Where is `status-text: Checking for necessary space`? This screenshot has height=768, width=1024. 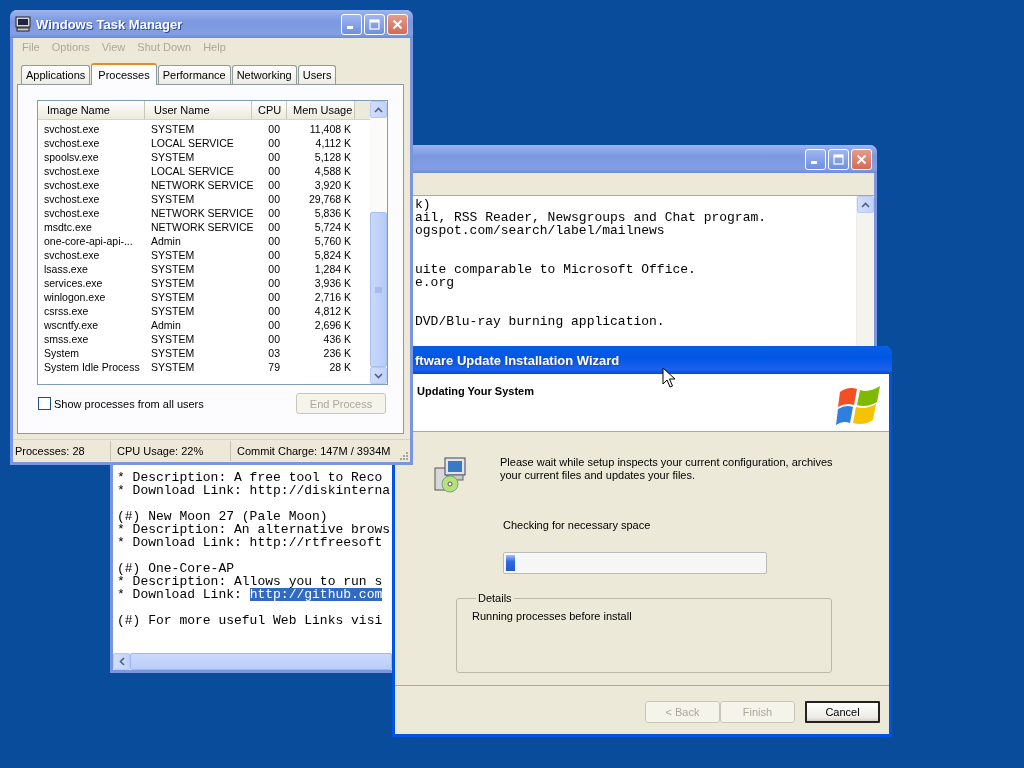 status-text: Checking for necessary space is located at coordinates (577, 525).